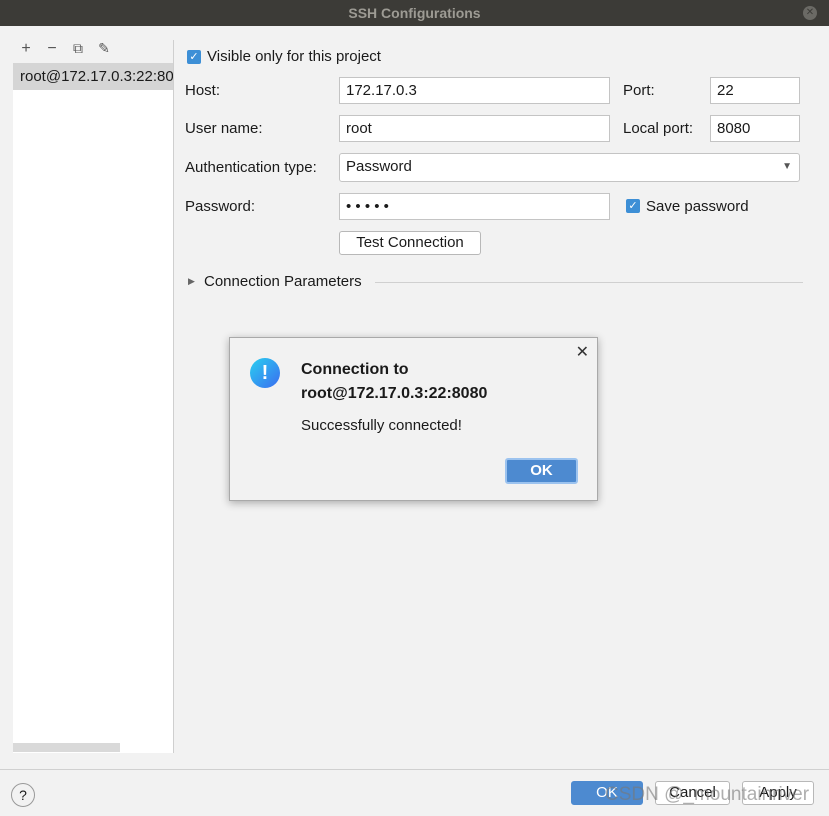 This screenshot has width=829, height=816. What do you see at coordinates (474, 90) in the screenshot?
I see `host-input: 172.17.0.3` at bounding box center [474, 90].